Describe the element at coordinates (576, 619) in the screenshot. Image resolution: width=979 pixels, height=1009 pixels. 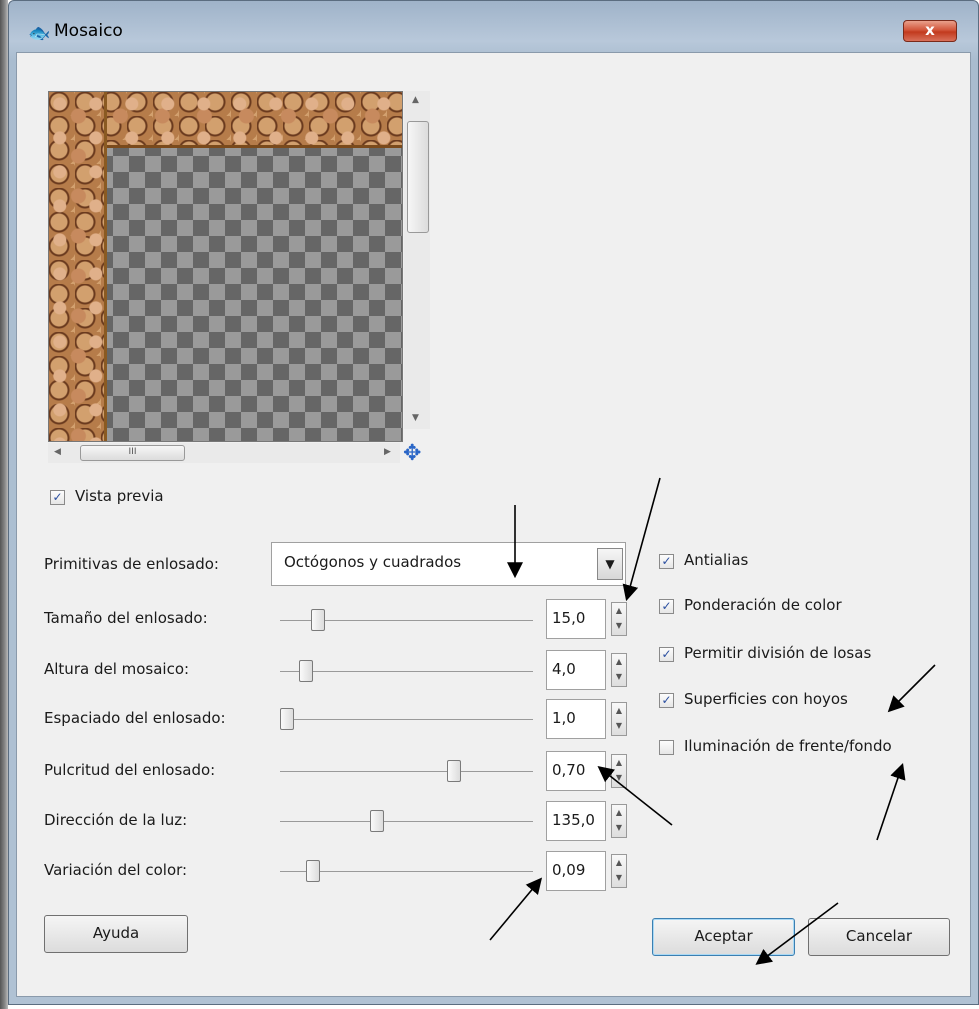
I see `spin-input-tamano: 15,0` at that location.